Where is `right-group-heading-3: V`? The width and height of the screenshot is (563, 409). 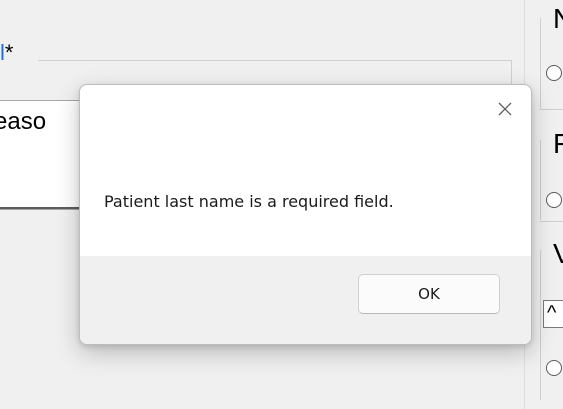
right-group-heading-3: V is located at coordinates (558, 253).